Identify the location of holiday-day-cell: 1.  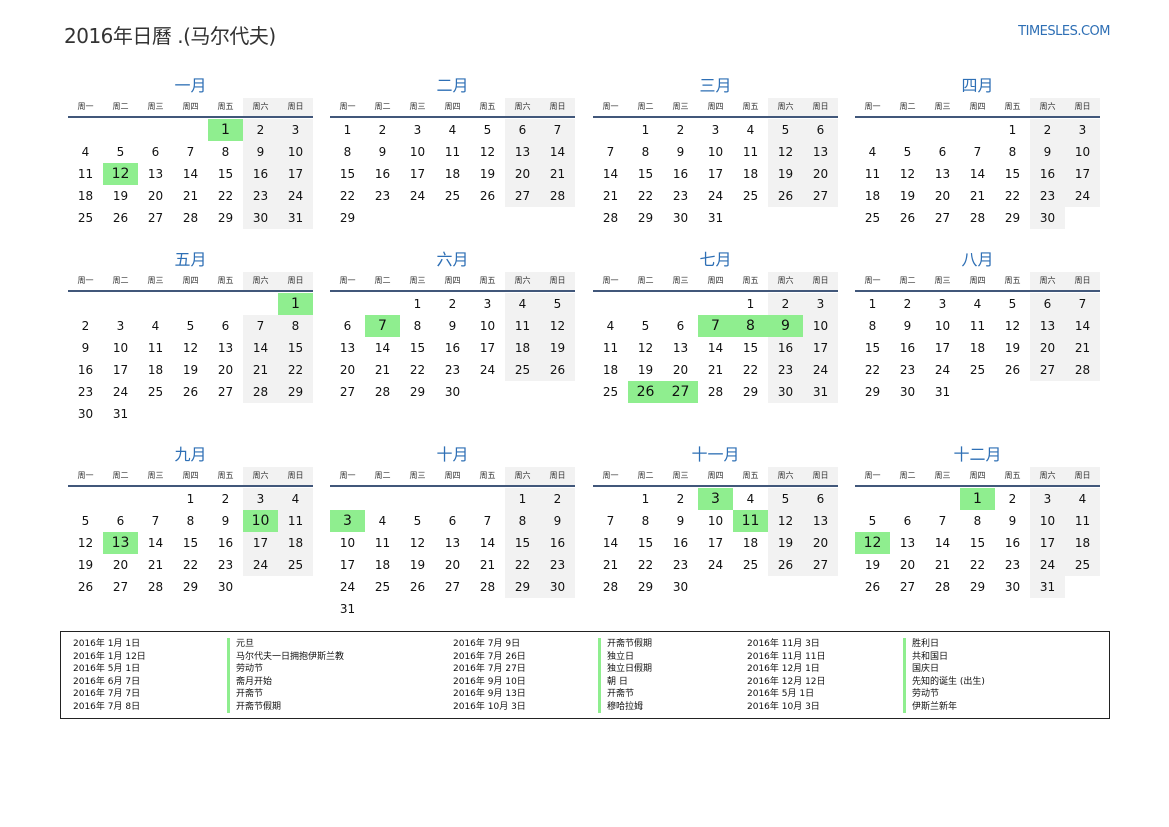
(225, 130).